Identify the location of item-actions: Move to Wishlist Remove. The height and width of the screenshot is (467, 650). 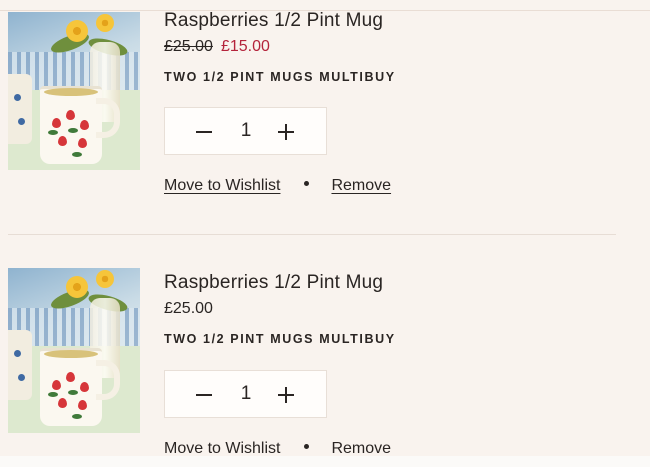
(277, 186).